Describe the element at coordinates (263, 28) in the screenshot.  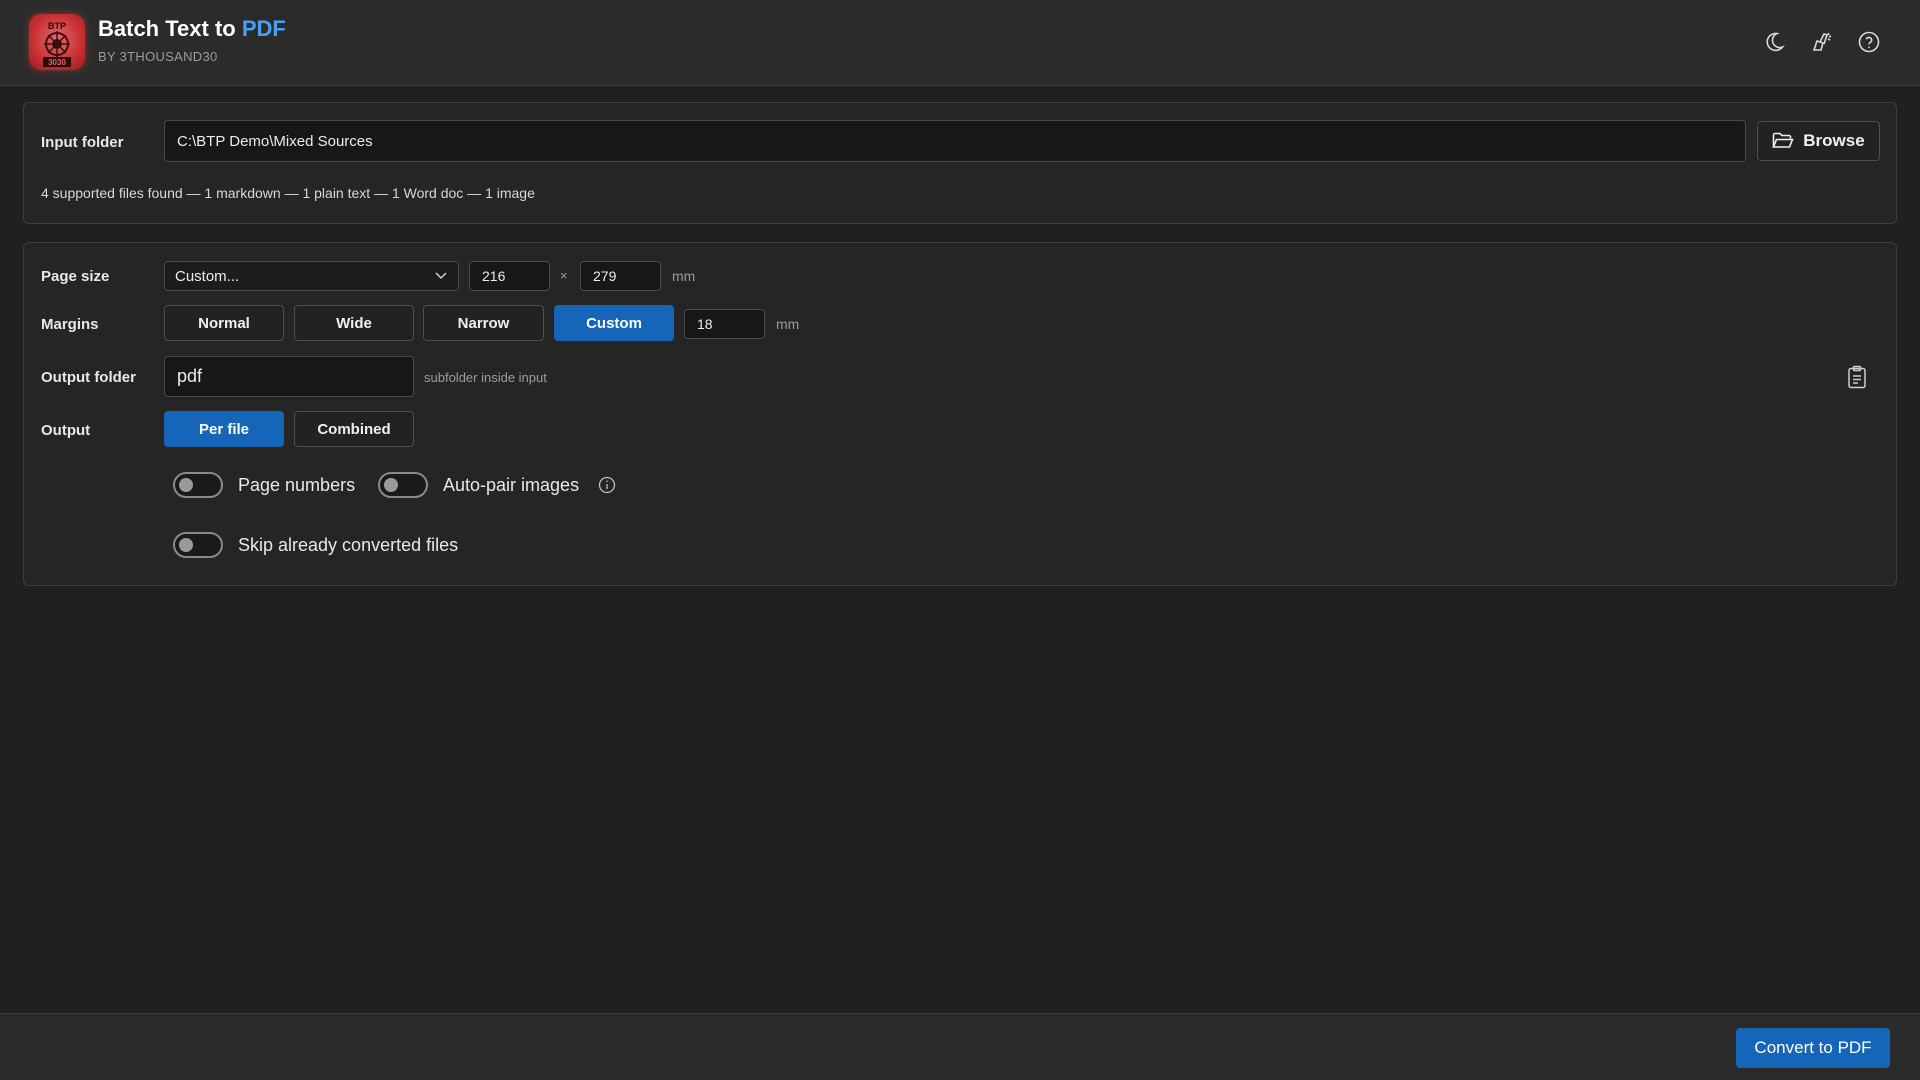
I see `app-title-accent: PDF` at that location.